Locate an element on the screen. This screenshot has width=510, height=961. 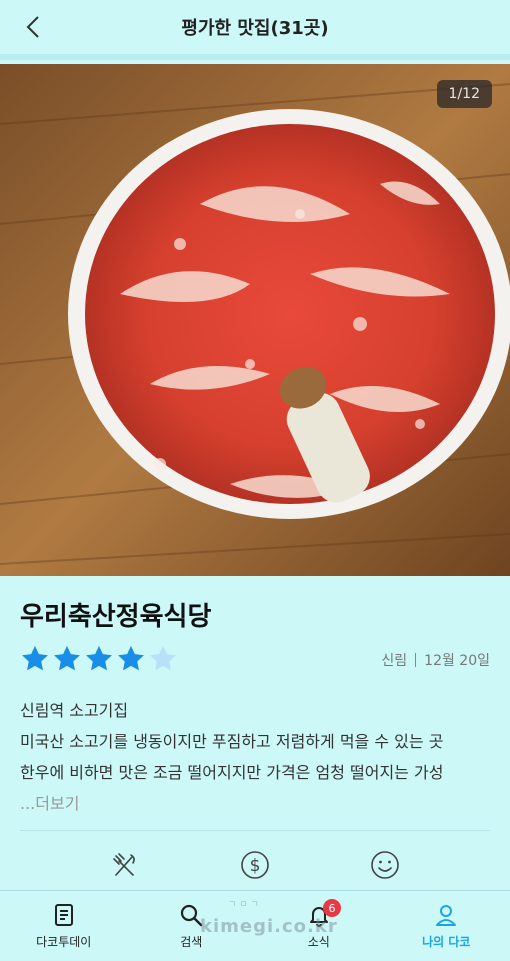
restaurant-name: 우리축산정육식당 is located at coordinates (115, 614).